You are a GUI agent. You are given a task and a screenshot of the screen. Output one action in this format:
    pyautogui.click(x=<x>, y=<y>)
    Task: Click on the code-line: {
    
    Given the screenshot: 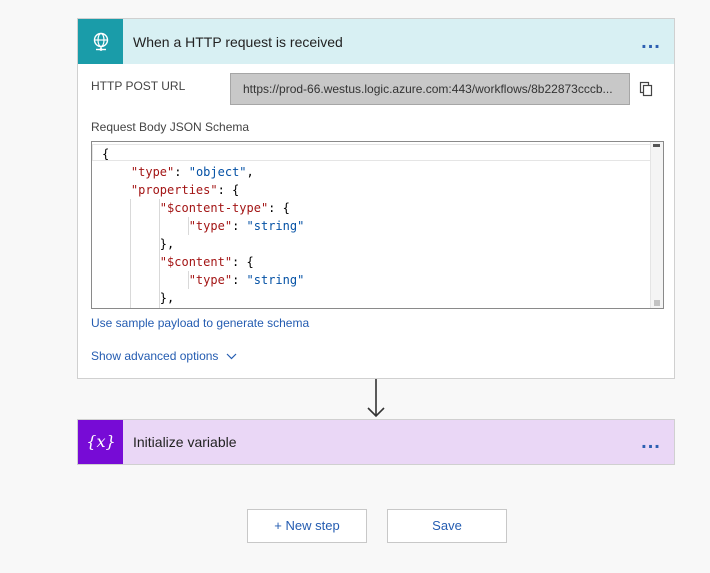 What is the action you would take?
    pyautogui.click(x=106, y=154)
    